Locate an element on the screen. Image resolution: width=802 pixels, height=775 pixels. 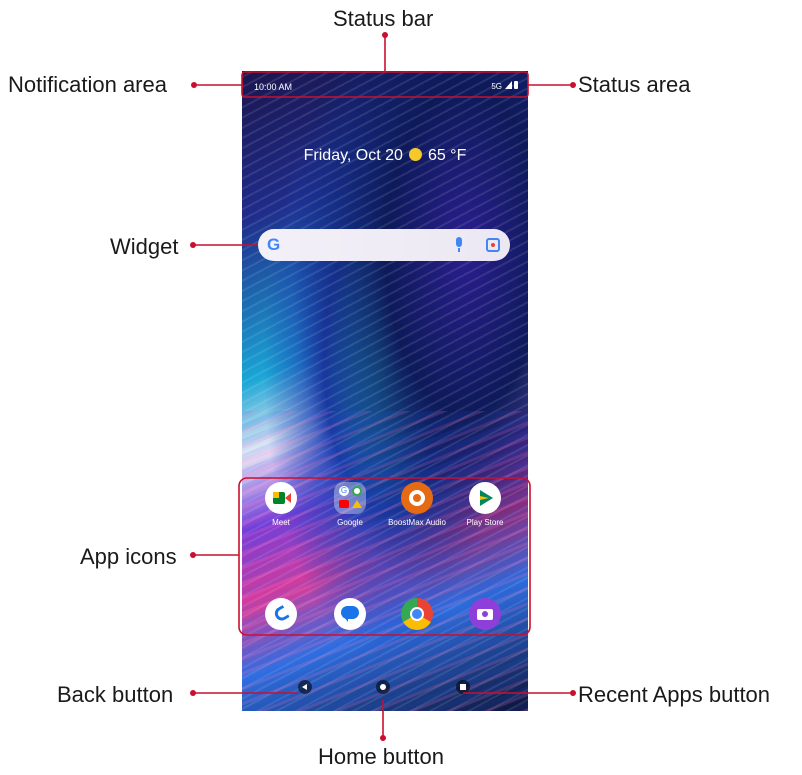
notification-area-dot is located at coordinates (194, 85).